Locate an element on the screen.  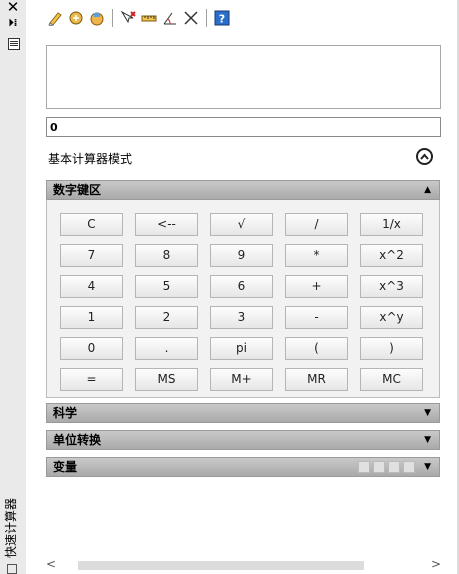
chevron-up-icon: ▲ is located at coordinates (427, 190).